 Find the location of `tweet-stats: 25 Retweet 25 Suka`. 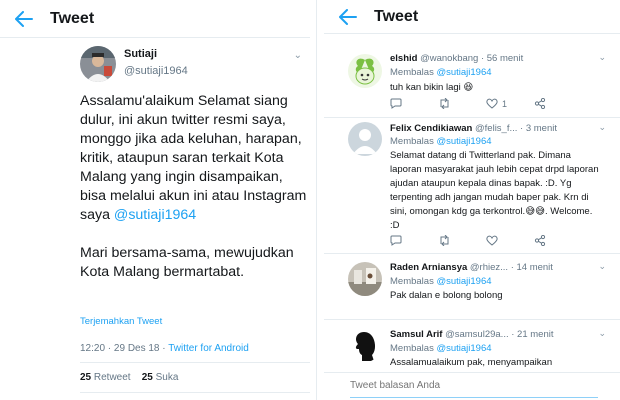

tweet-stats: 25 Retweet 25 Suka is located at coordinates (129, 377).